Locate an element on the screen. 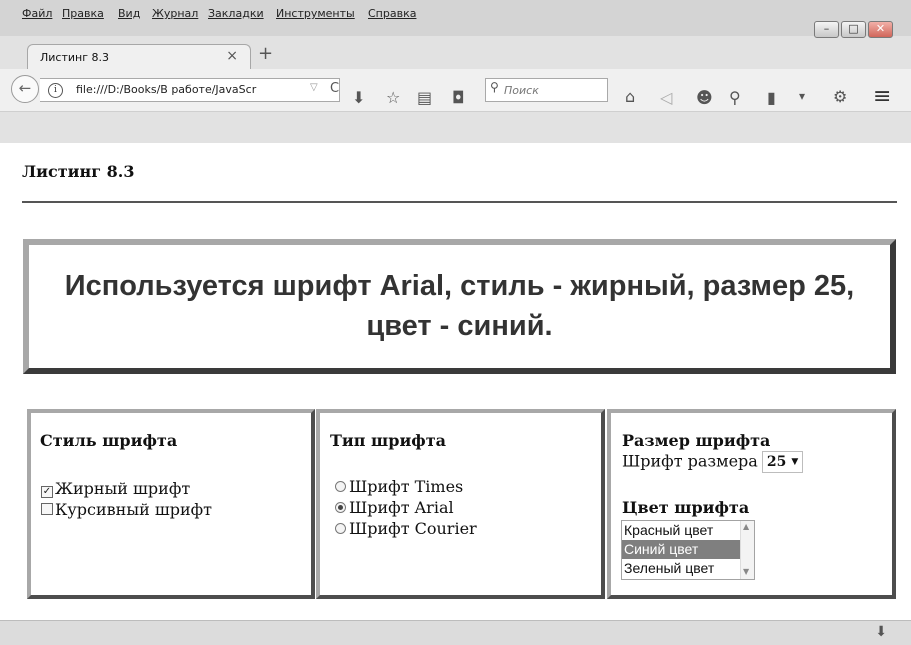 This screenshot has height=645, width=911. scroll-up-icon: ▲ is located at coordinates (746, 526).